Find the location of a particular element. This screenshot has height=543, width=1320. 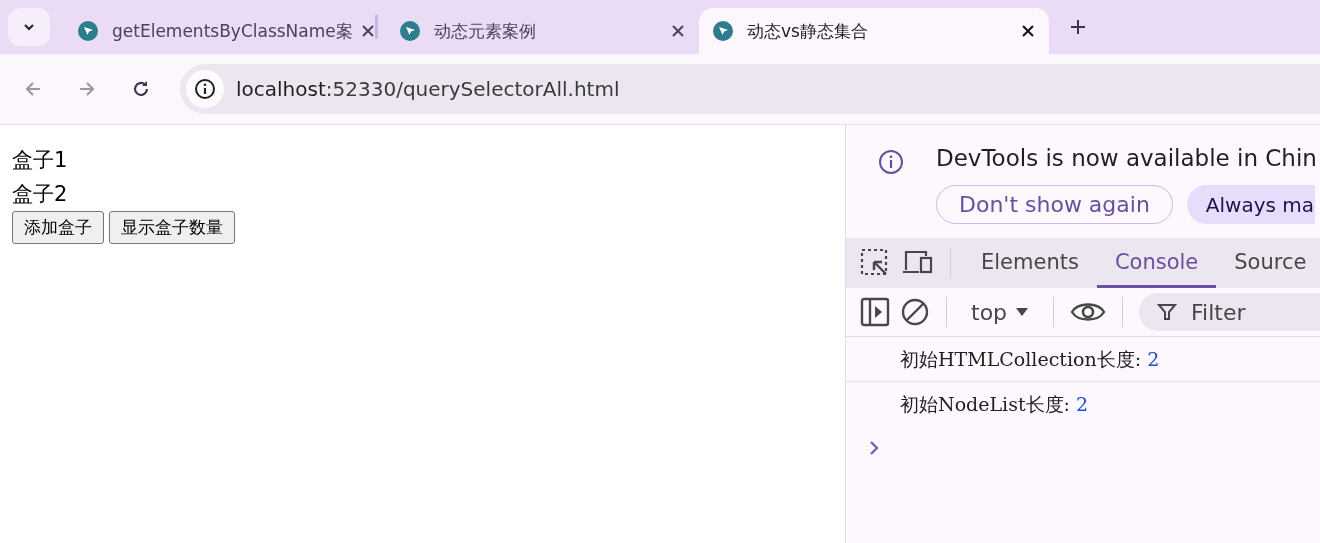

tab-title: getElementsByClassName案 is located at coordinates (232, 31).